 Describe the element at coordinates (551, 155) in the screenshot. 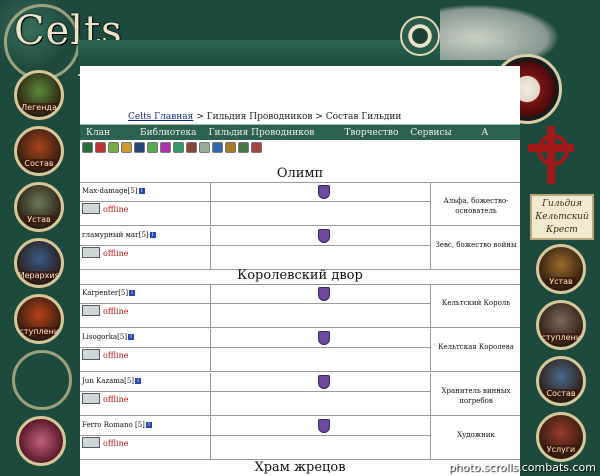

I see `celtic-cross-icon` at that location.